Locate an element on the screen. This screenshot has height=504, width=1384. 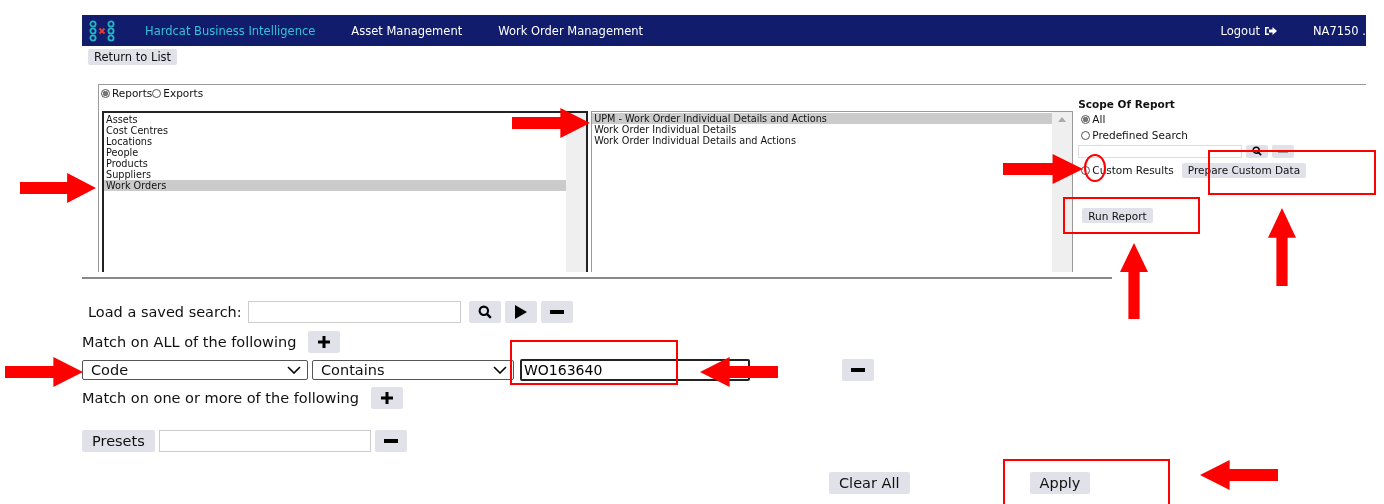
mode-radio: Exports is located at coordinates (178, 93).